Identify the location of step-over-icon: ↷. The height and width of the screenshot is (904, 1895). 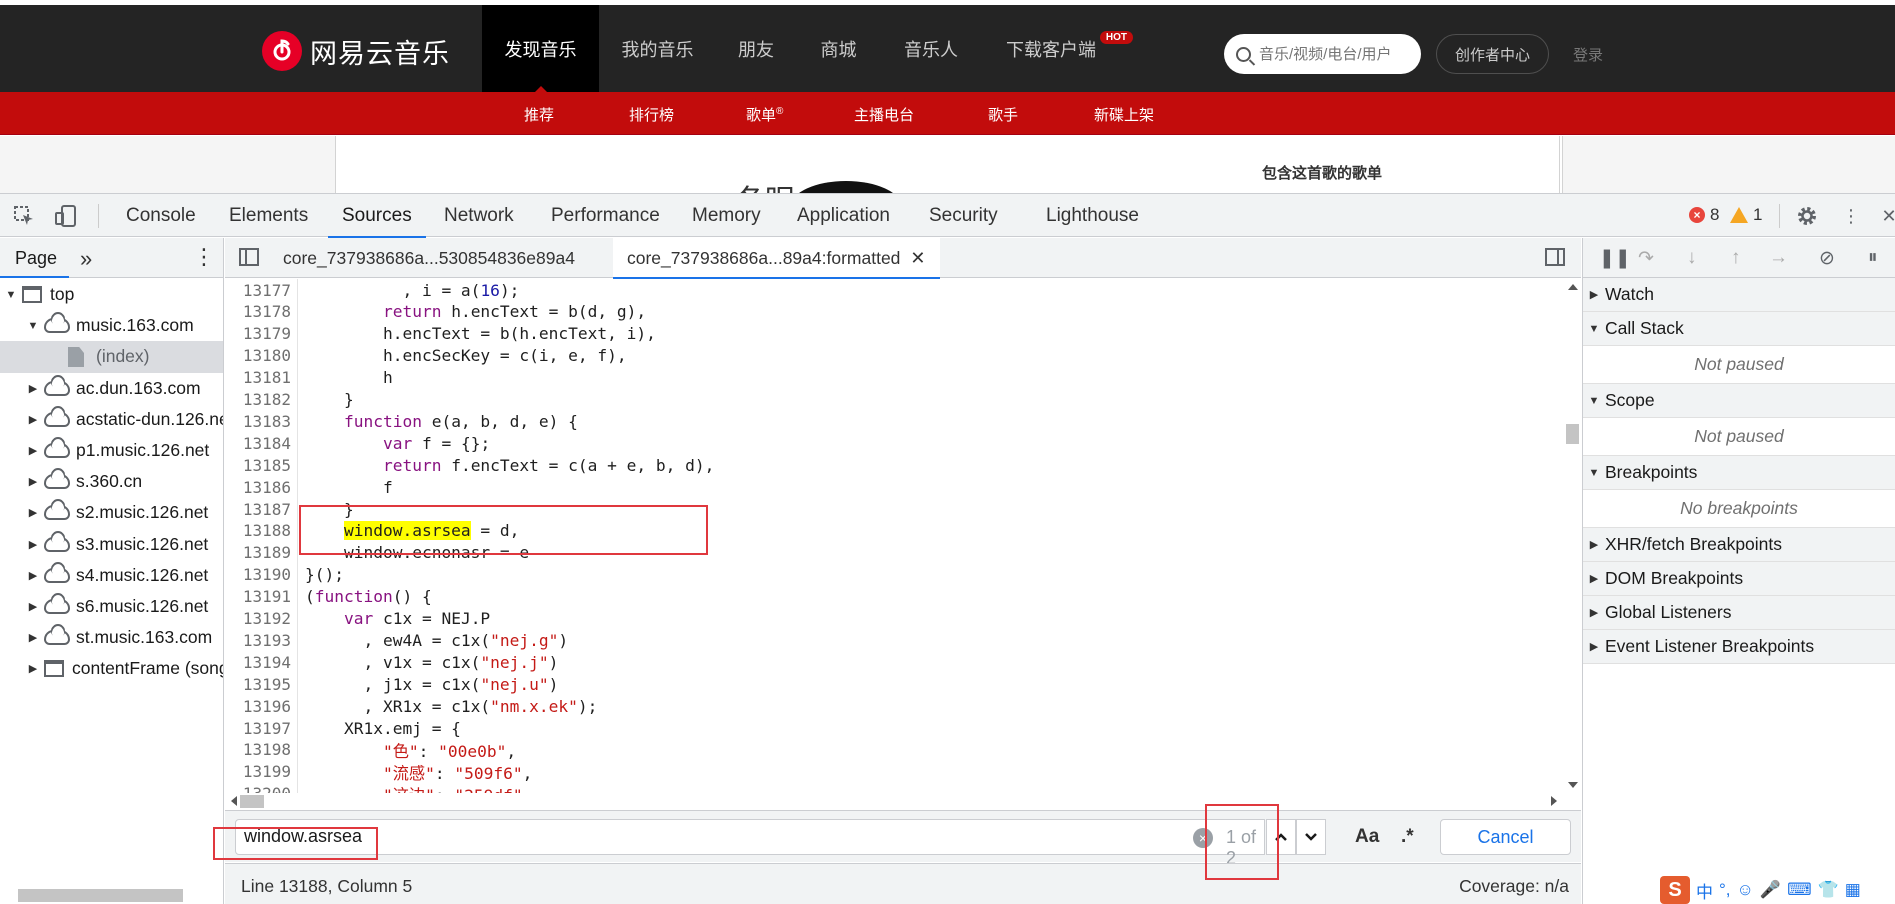
(1646, 258).